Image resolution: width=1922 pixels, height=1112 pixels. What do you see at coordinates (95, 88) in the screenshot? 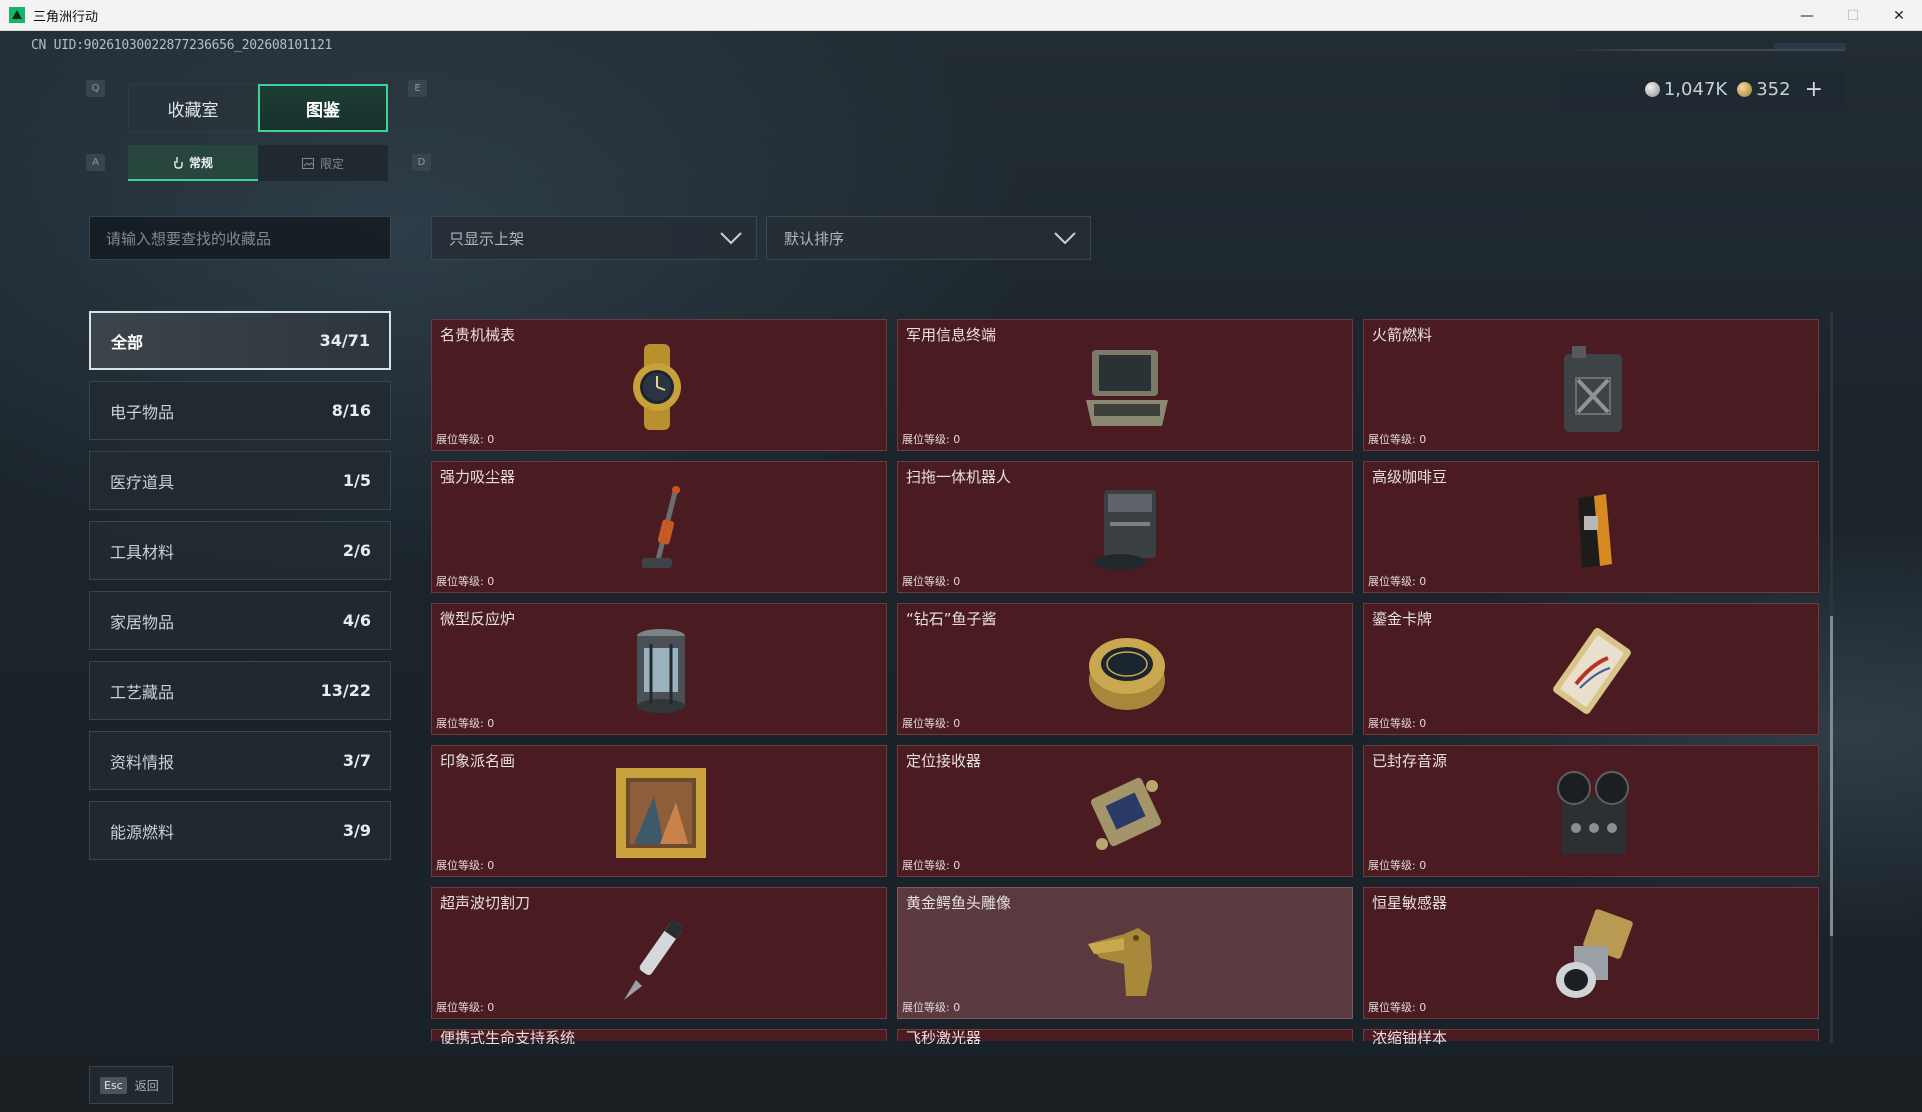
I see `key-hint-q: Q` at bounding box center [95, 88].